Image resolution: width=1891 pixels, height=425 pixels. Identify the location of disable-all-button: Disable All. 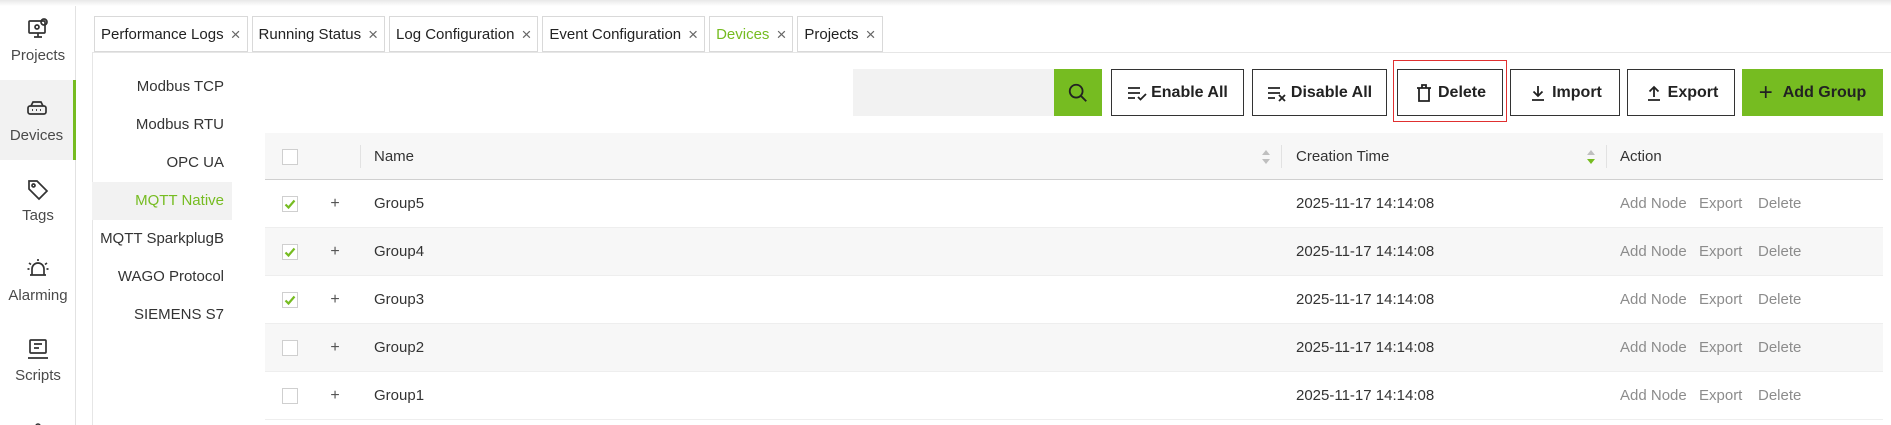
(1319, 92).